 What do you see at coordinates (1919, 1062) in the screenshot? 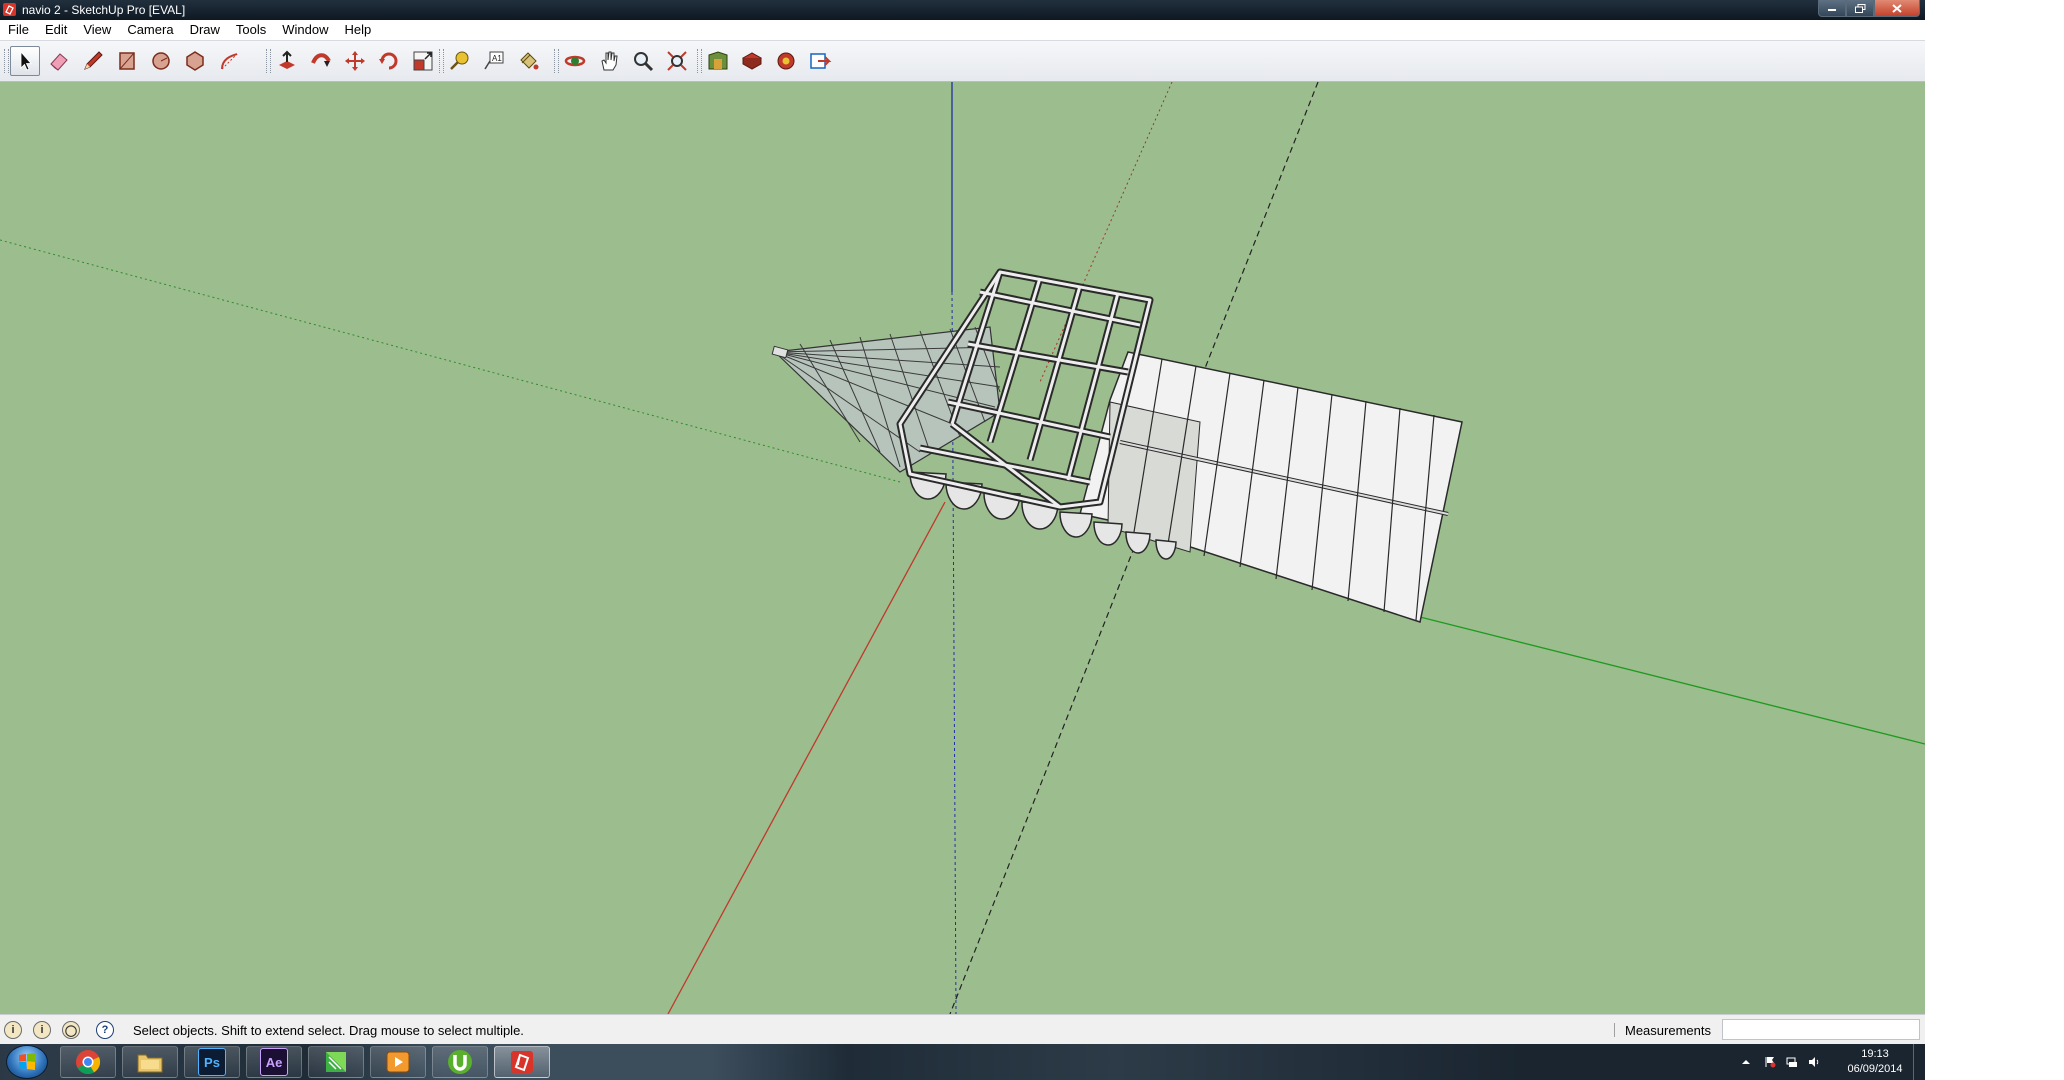
I see `show-desktop-button` at bounding box center [1919, 1062].